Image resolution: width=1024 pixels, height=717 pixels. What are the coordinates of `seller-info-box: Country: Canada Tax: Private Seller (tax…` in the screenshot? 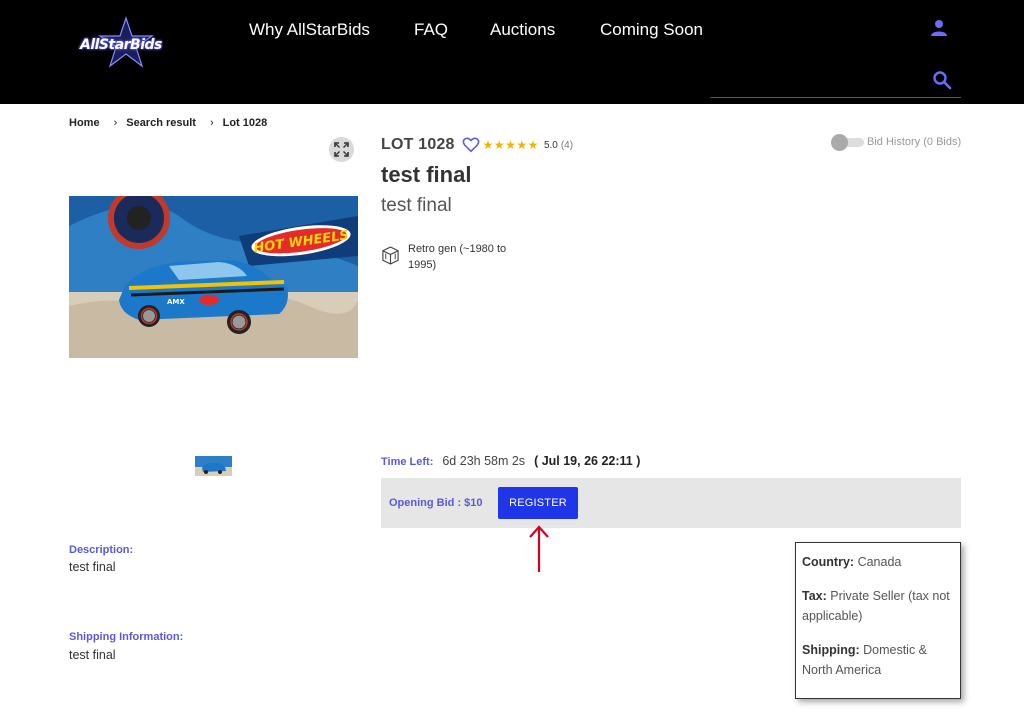 It's located at (878, 620).